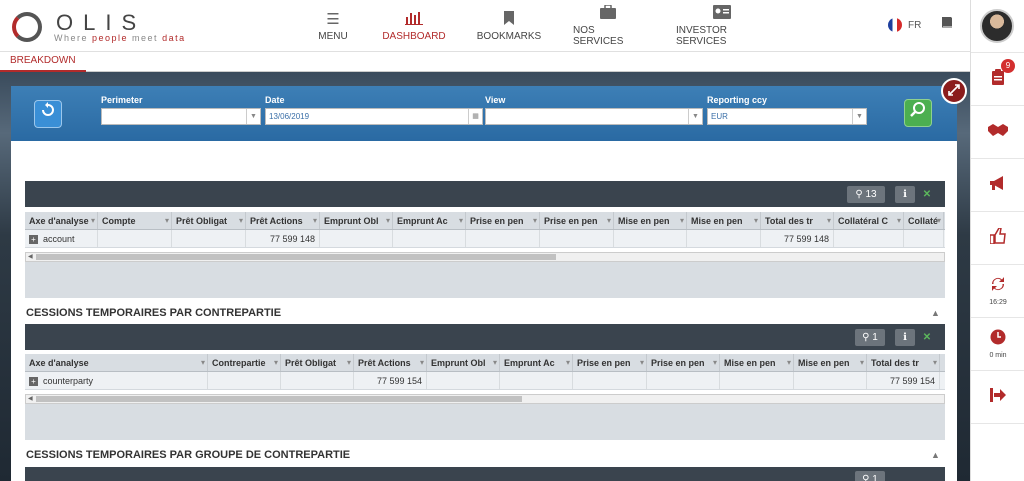 The height and width of the screenshot is (481, 1024). Describe the element at coordinates (475, 116) in the screenshot. I see `calendar-icon: ▦` at that location.